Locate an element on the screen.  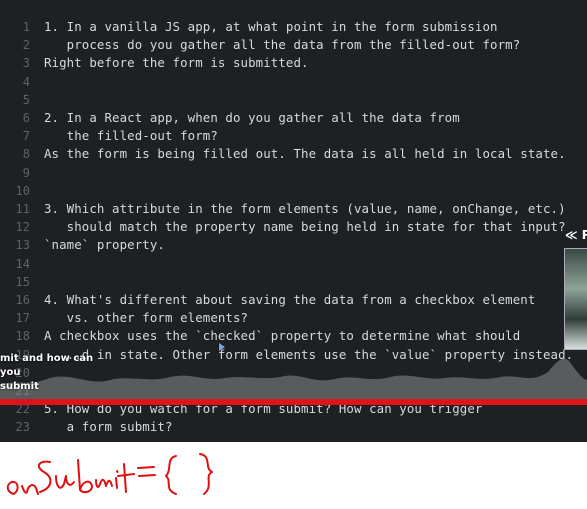
code-line: 23 a form submit? is located at coordinates (293, 427).